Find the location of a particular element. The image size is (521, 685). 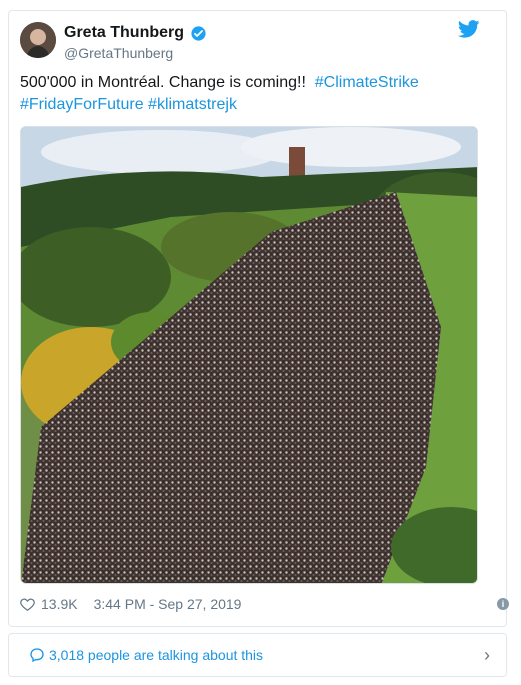

author-name: Greta Thunberg is located at coordinates (124, 33).